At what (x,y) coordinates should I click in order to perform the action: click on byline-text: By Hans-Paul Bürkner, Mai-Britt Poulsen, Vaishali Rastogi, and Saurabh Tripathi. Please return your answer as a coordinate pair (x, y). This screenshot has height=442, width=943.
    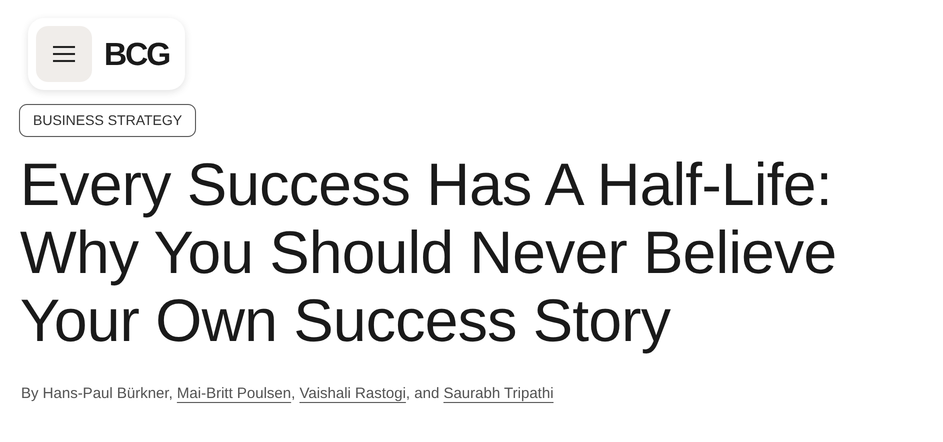
    Looking at the image, I should click on (287, 394).